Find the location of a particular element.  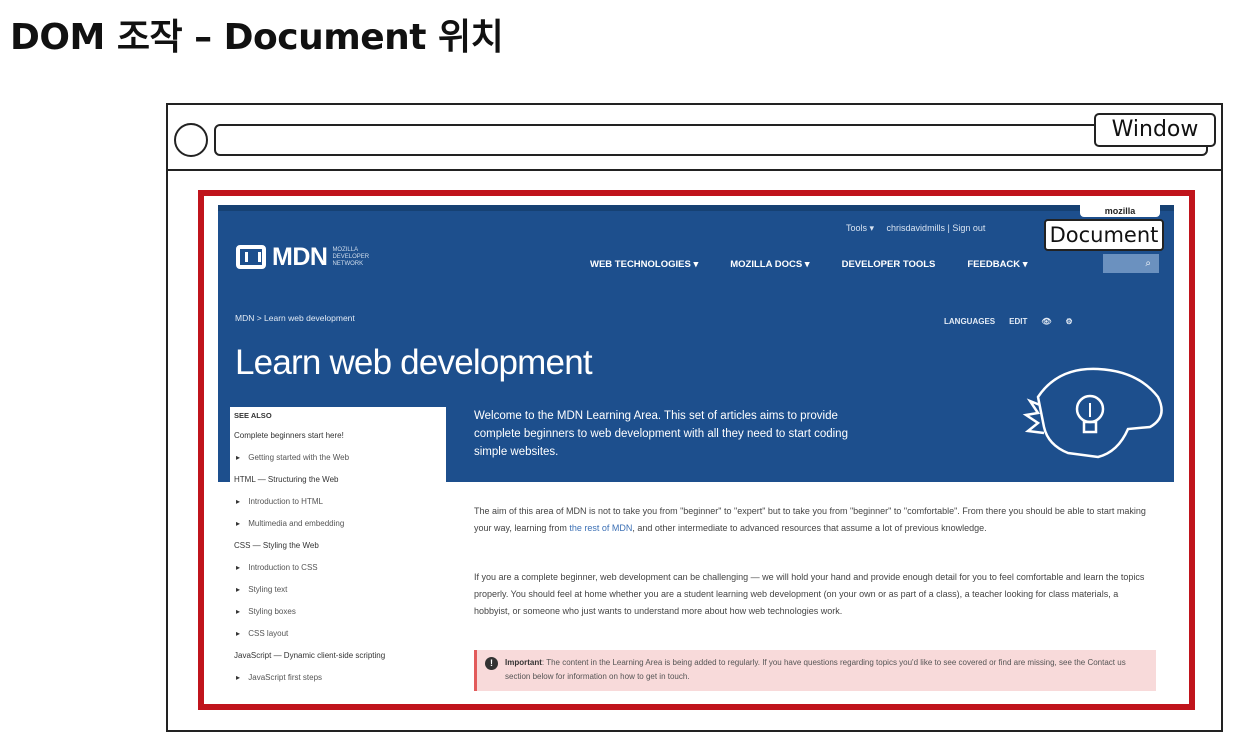

mdn-logo: MDN MOZILLA DEVELOPER NETWORK is located at coordinates (303, 257).